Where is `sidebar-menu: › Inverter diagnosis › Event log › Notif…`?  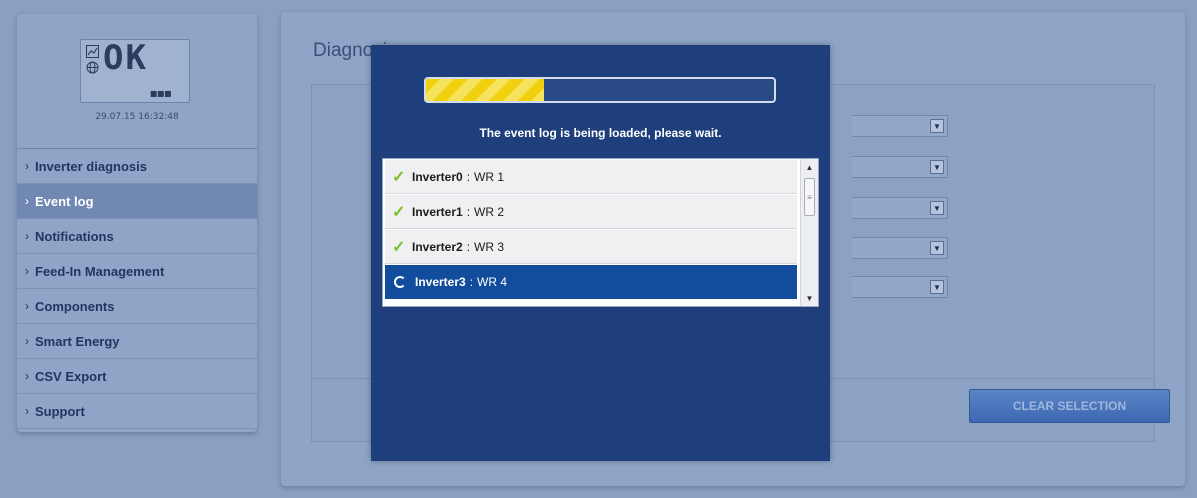 sidebar-menu: › Inverter diagnosis › Event log › Notif… is located at coordinates (137, 288).